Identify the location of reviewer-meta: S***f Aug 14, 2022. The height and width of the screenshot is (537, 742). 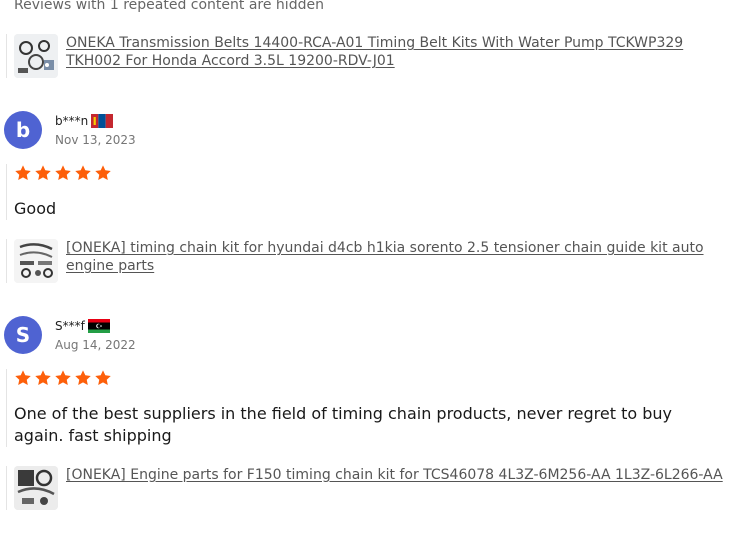
(95, 335).